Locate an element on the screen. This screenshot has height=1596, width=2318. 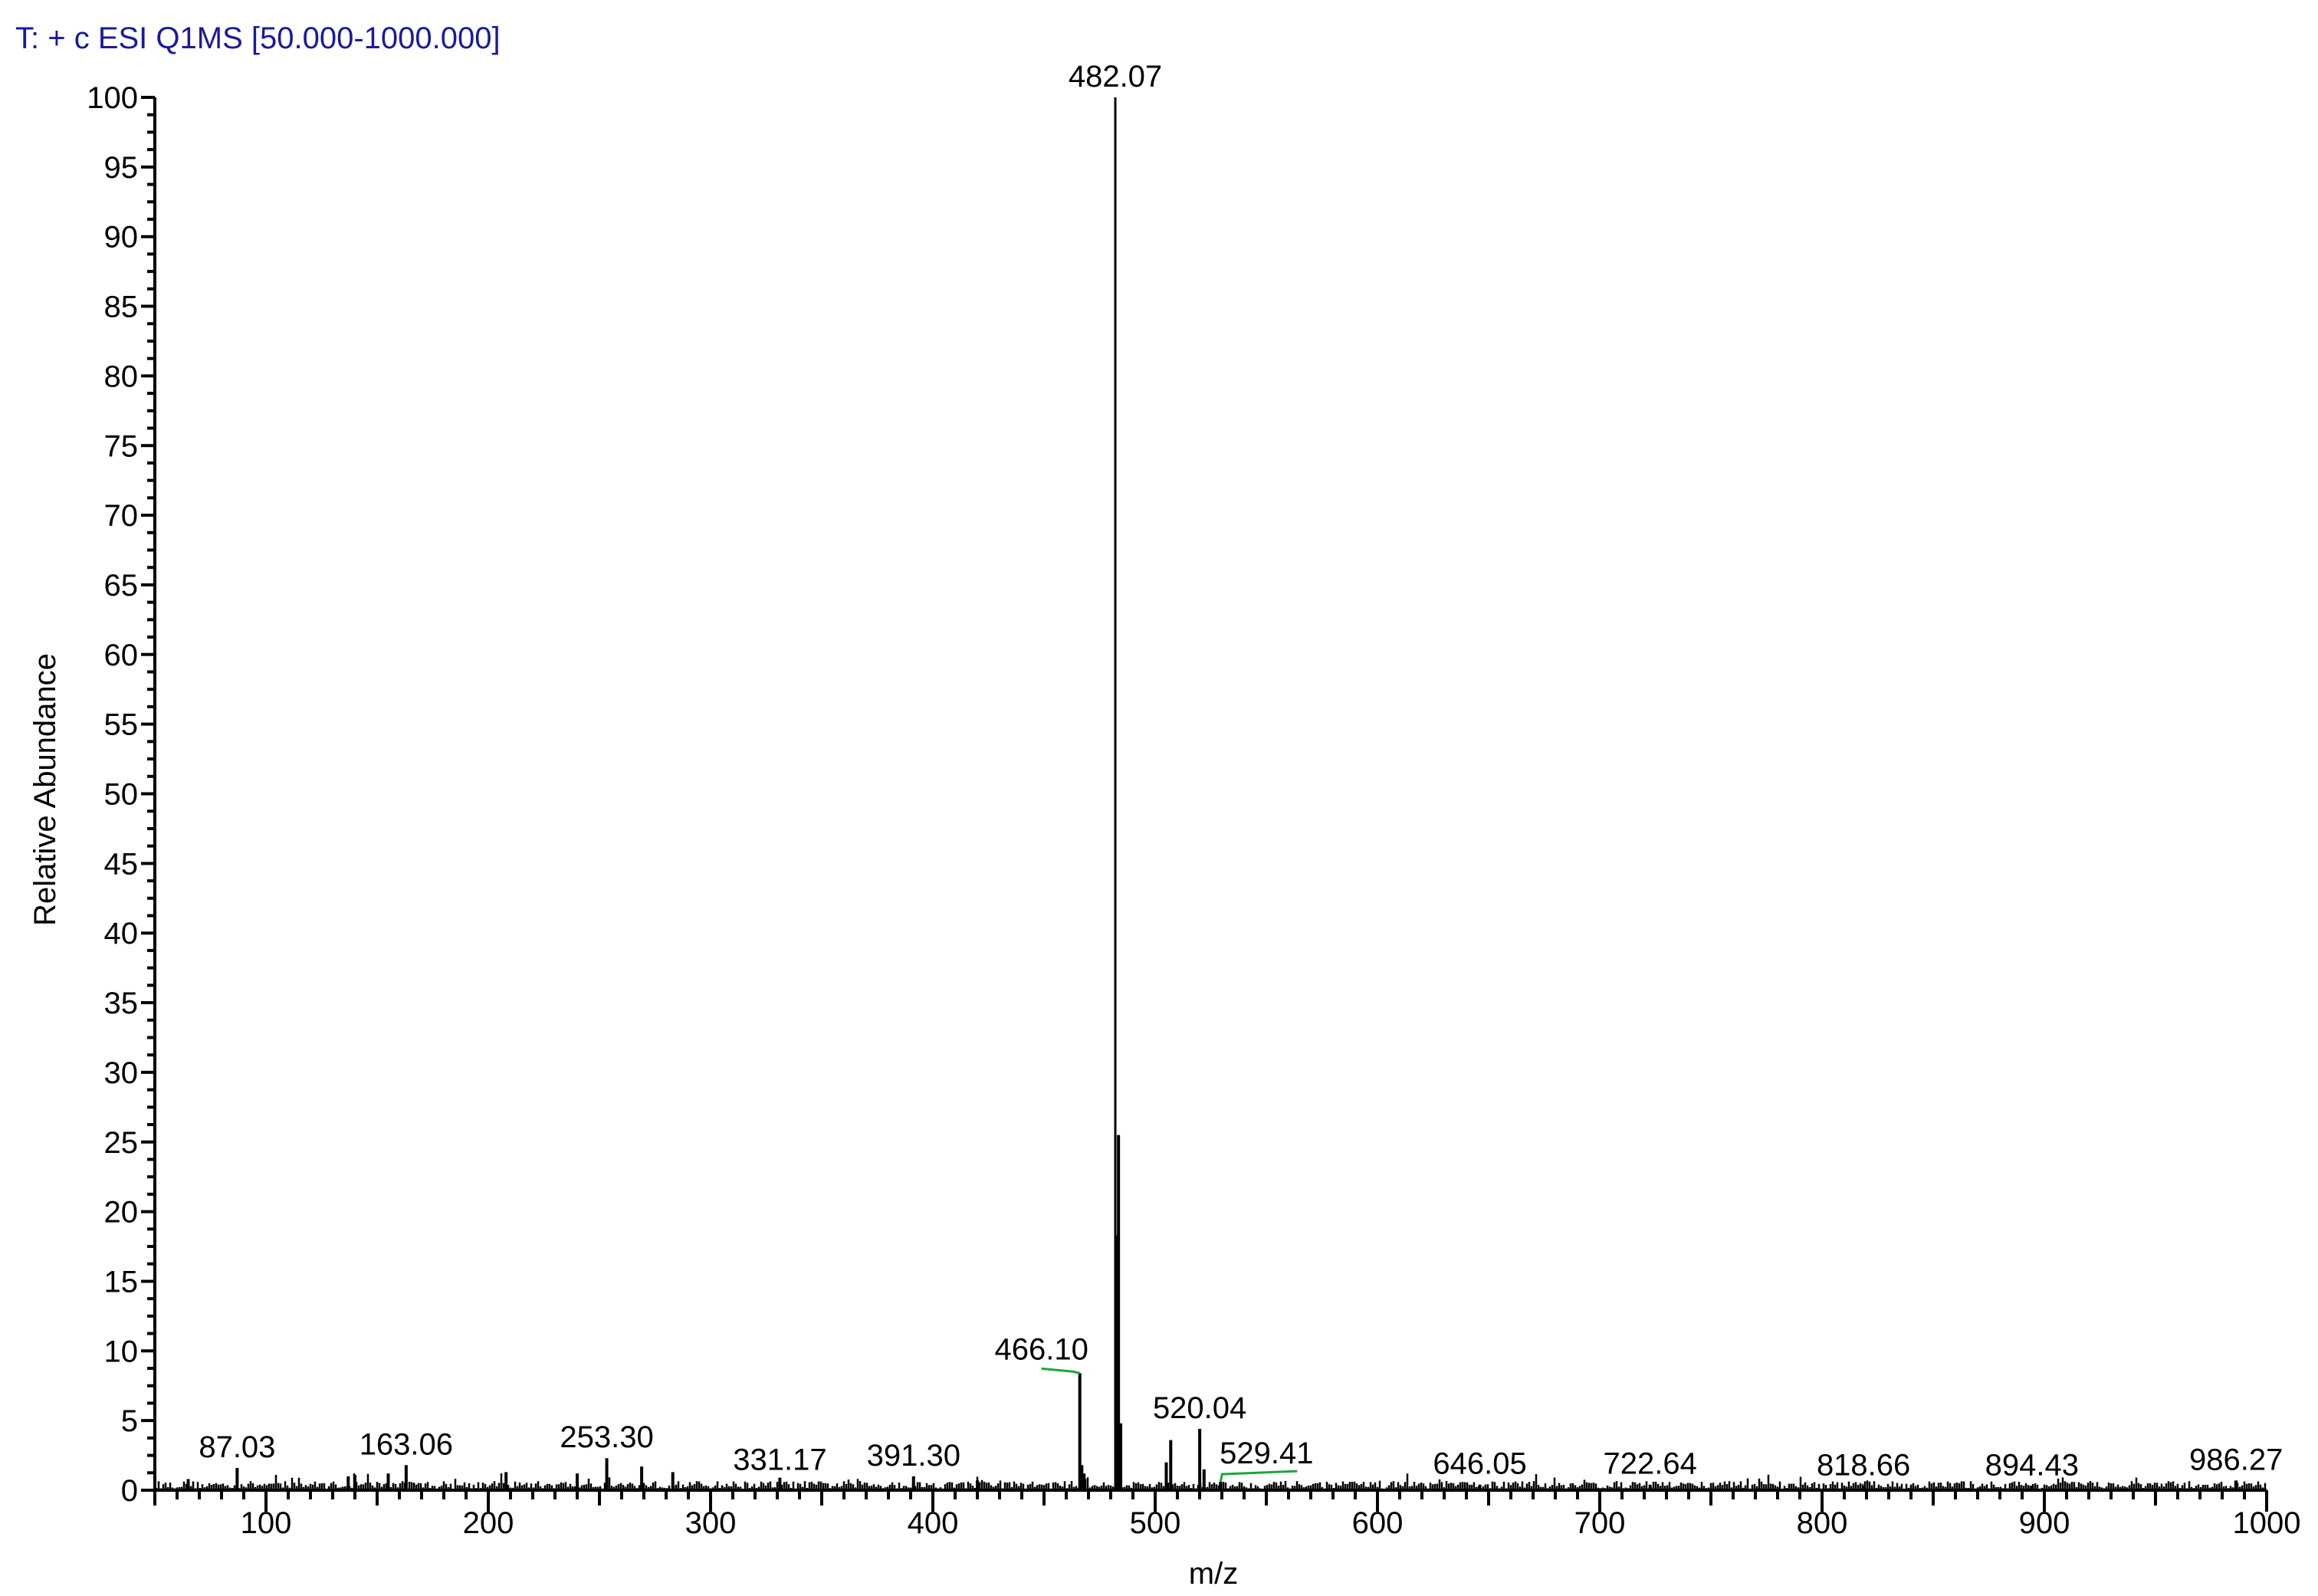
peak-label: 482.07 is located at coordinates (1115, 77).